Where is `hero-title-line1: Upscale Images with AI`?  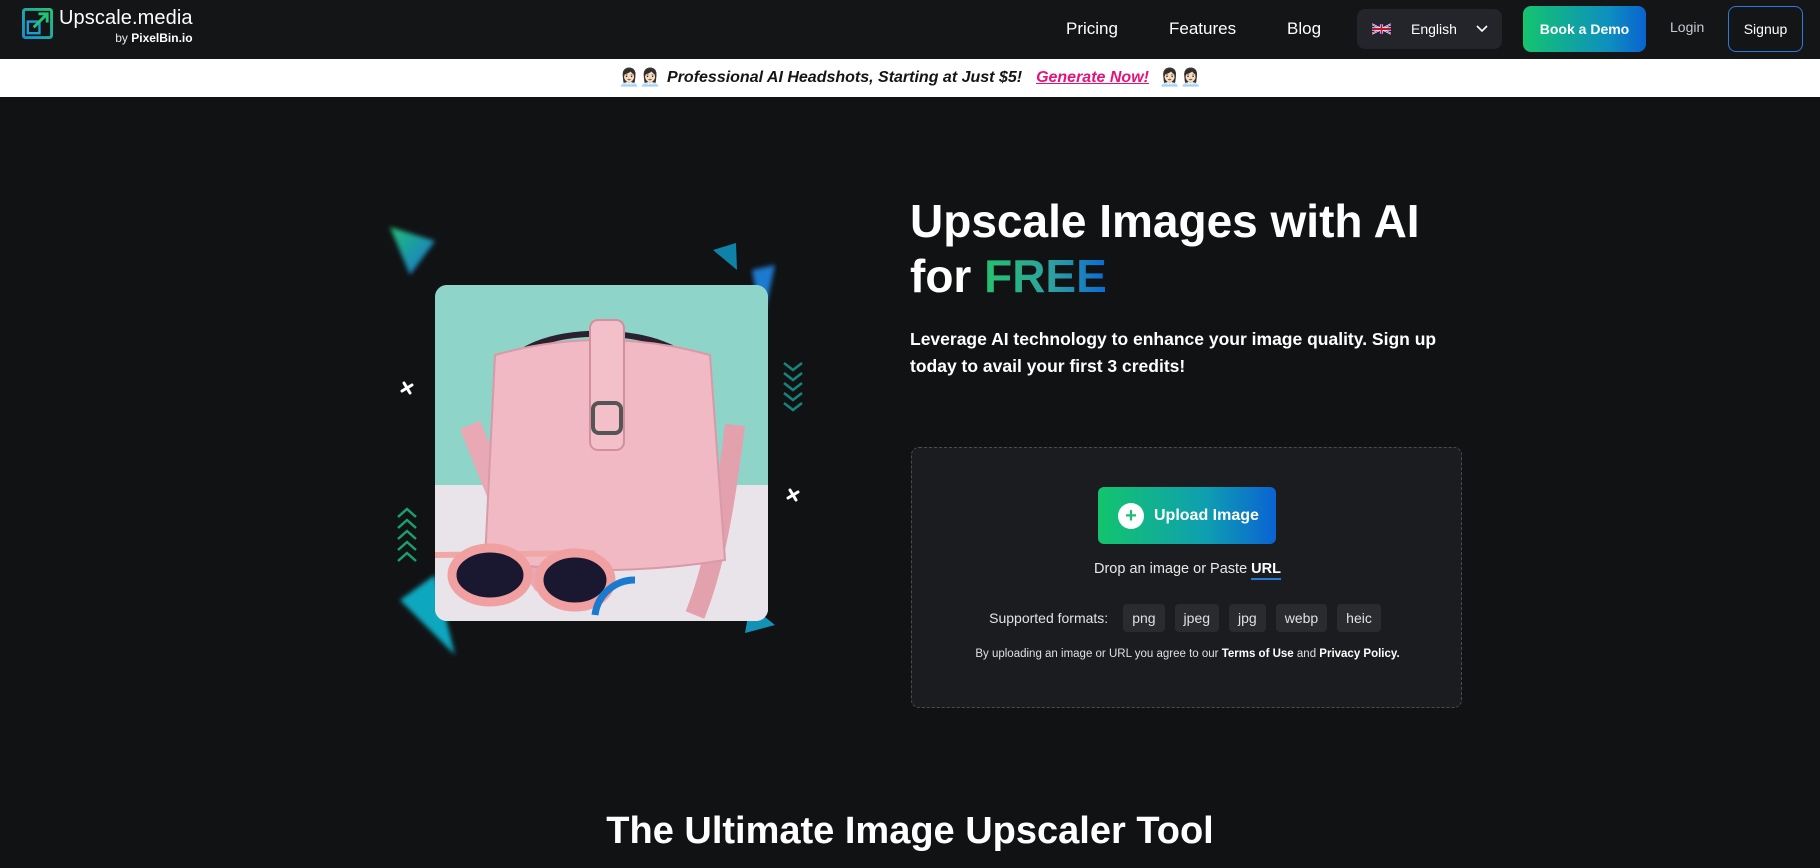 hero-title-line1: Upscale Images with AI is located at coordinates (1165, 221).